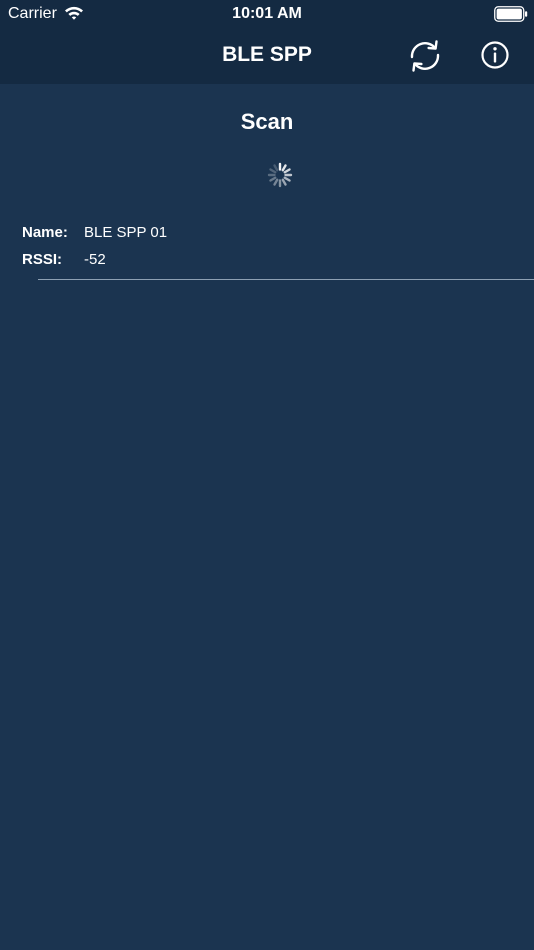  I want to click on refresh-icon, so click(425, 56).